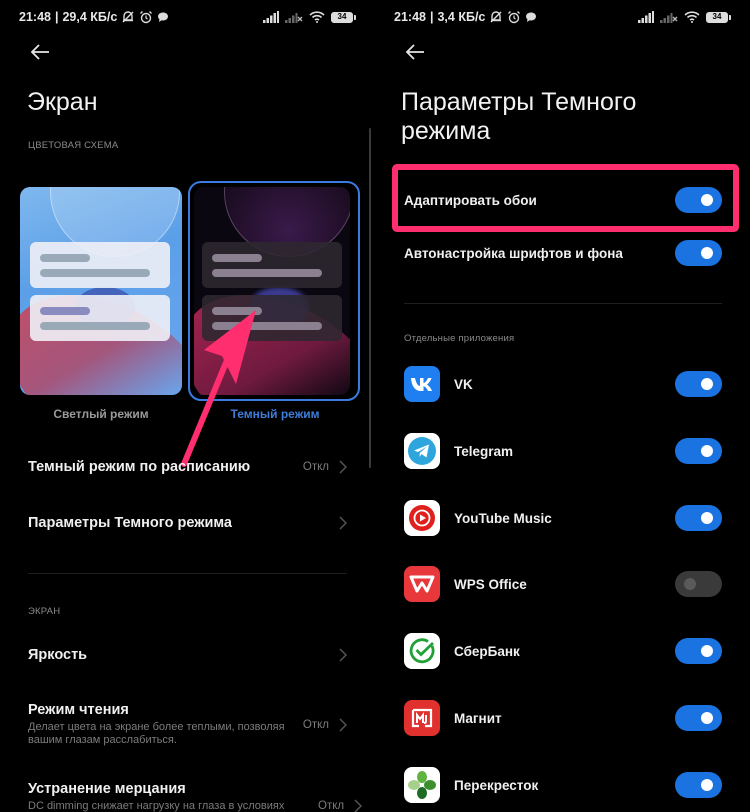 The image size is (750, 812). What do you see at coordinates (422, 451) in the screenshot?
I see `telegram-icon` at bounding box center [422, 451].